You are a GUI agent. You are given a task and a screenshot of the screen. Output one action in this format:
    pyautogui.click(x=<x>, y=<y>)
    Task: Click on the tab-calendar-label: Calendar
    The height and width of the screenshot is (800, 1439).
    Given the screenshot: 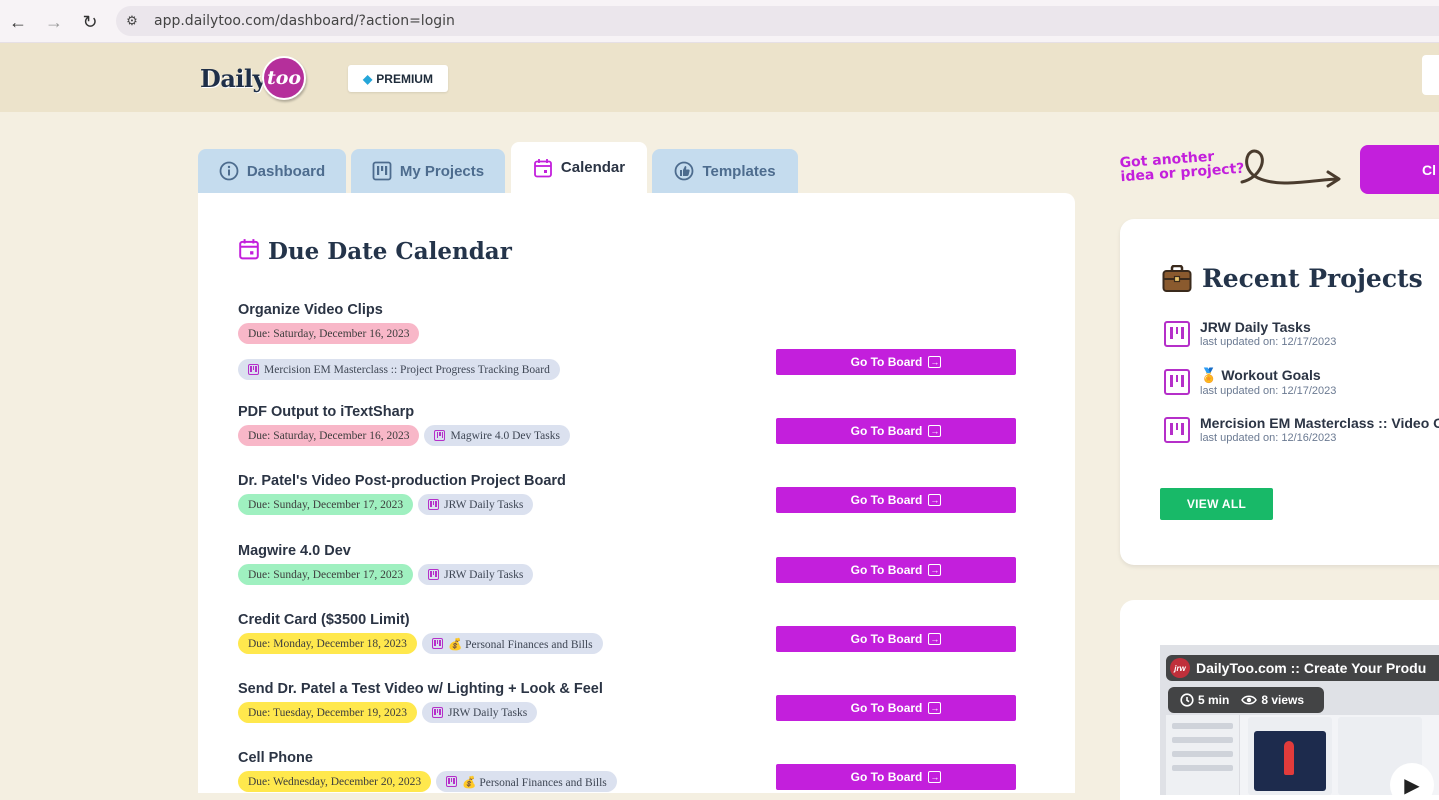 What is the action you would take?
    pyautogui.click(x=593, y=167)
    